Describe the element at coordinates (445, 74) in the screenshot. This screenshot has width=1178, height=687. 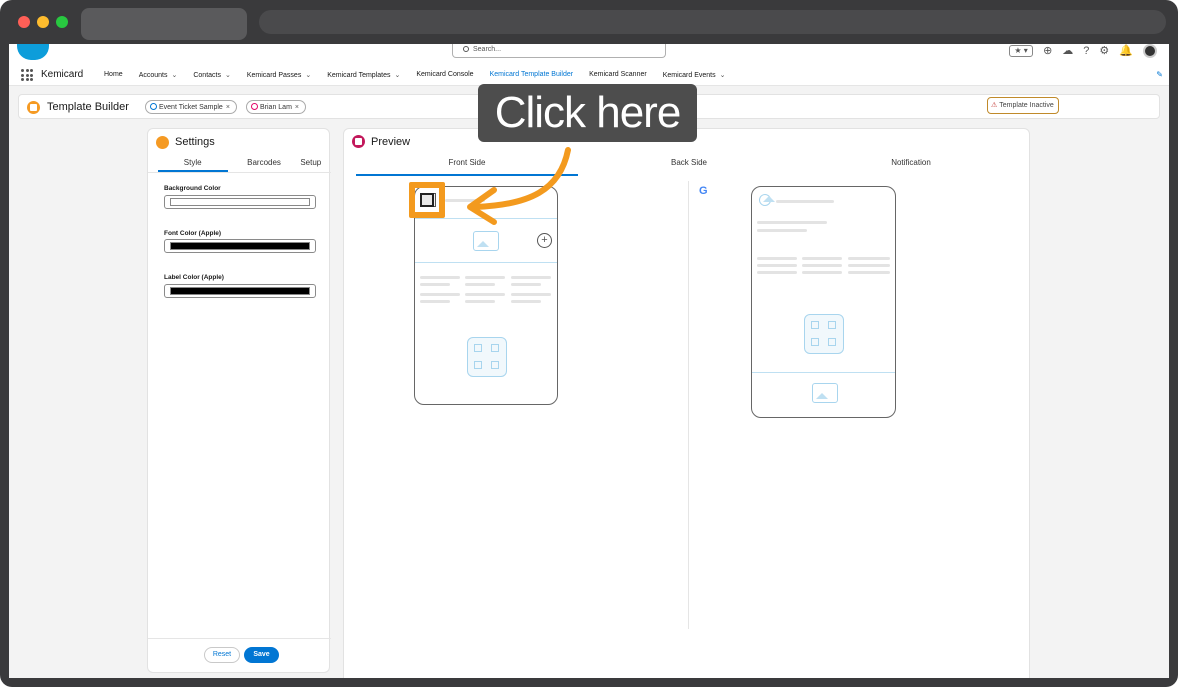
I see `nav-item-label: Kemicard Console` at that location.